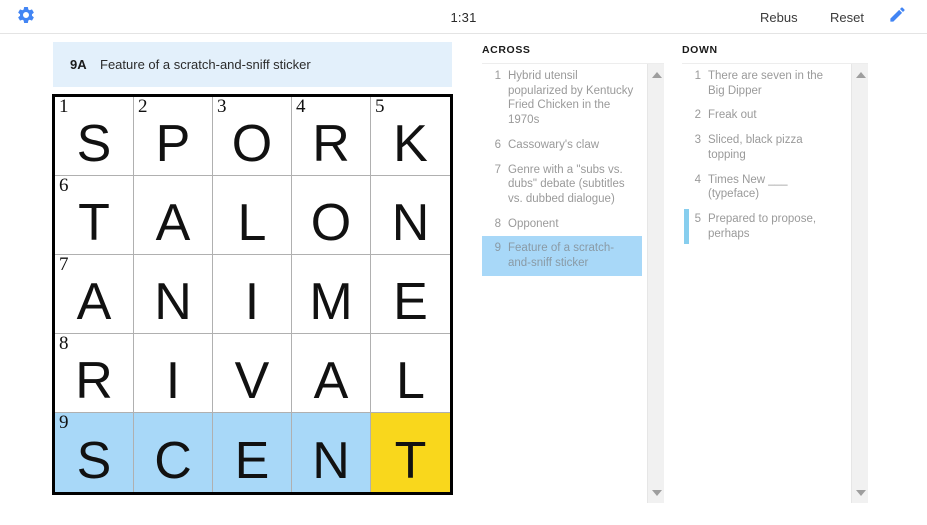  What do you see at coordinates (779, 17) in the screenshot?
I see `rebus-button: Rebus` at bounding box center [779, 17].